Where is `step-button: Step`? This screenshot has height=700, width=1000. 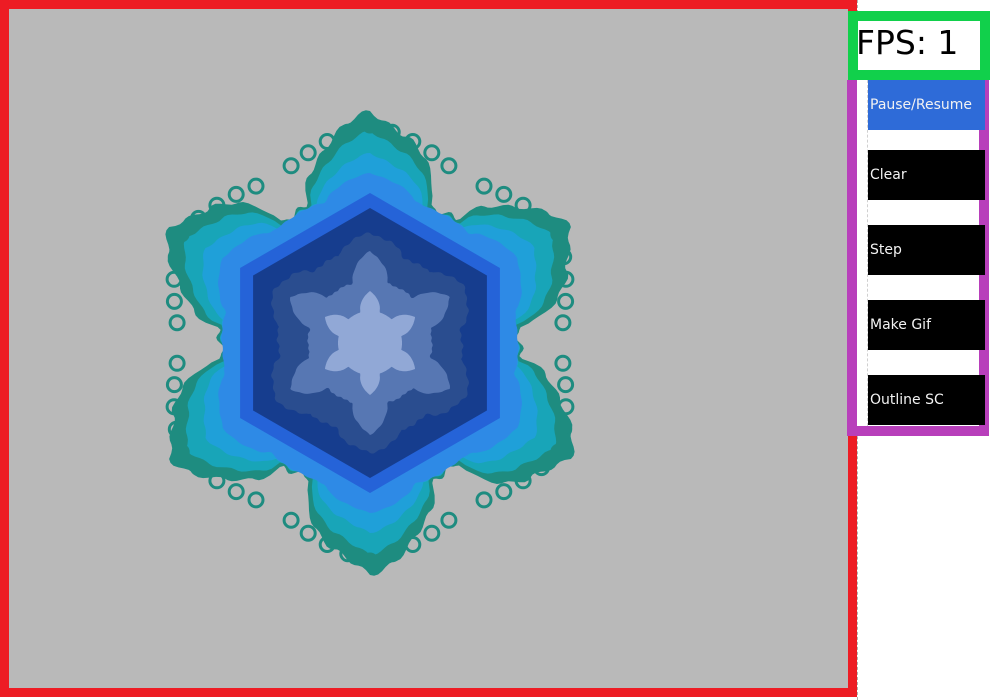
step-button: Step is located at coordinates (926, 250).